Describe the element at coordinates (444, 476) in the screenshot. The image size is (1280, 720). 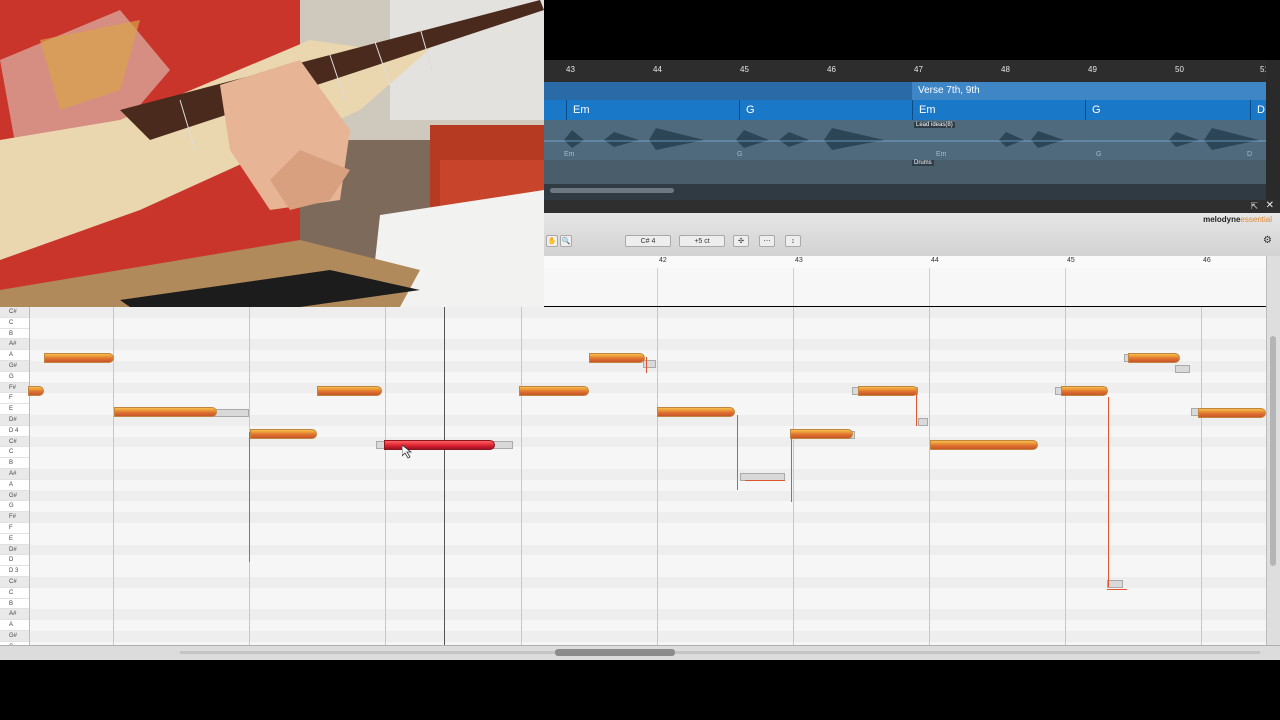
I see `playhead` at that location.